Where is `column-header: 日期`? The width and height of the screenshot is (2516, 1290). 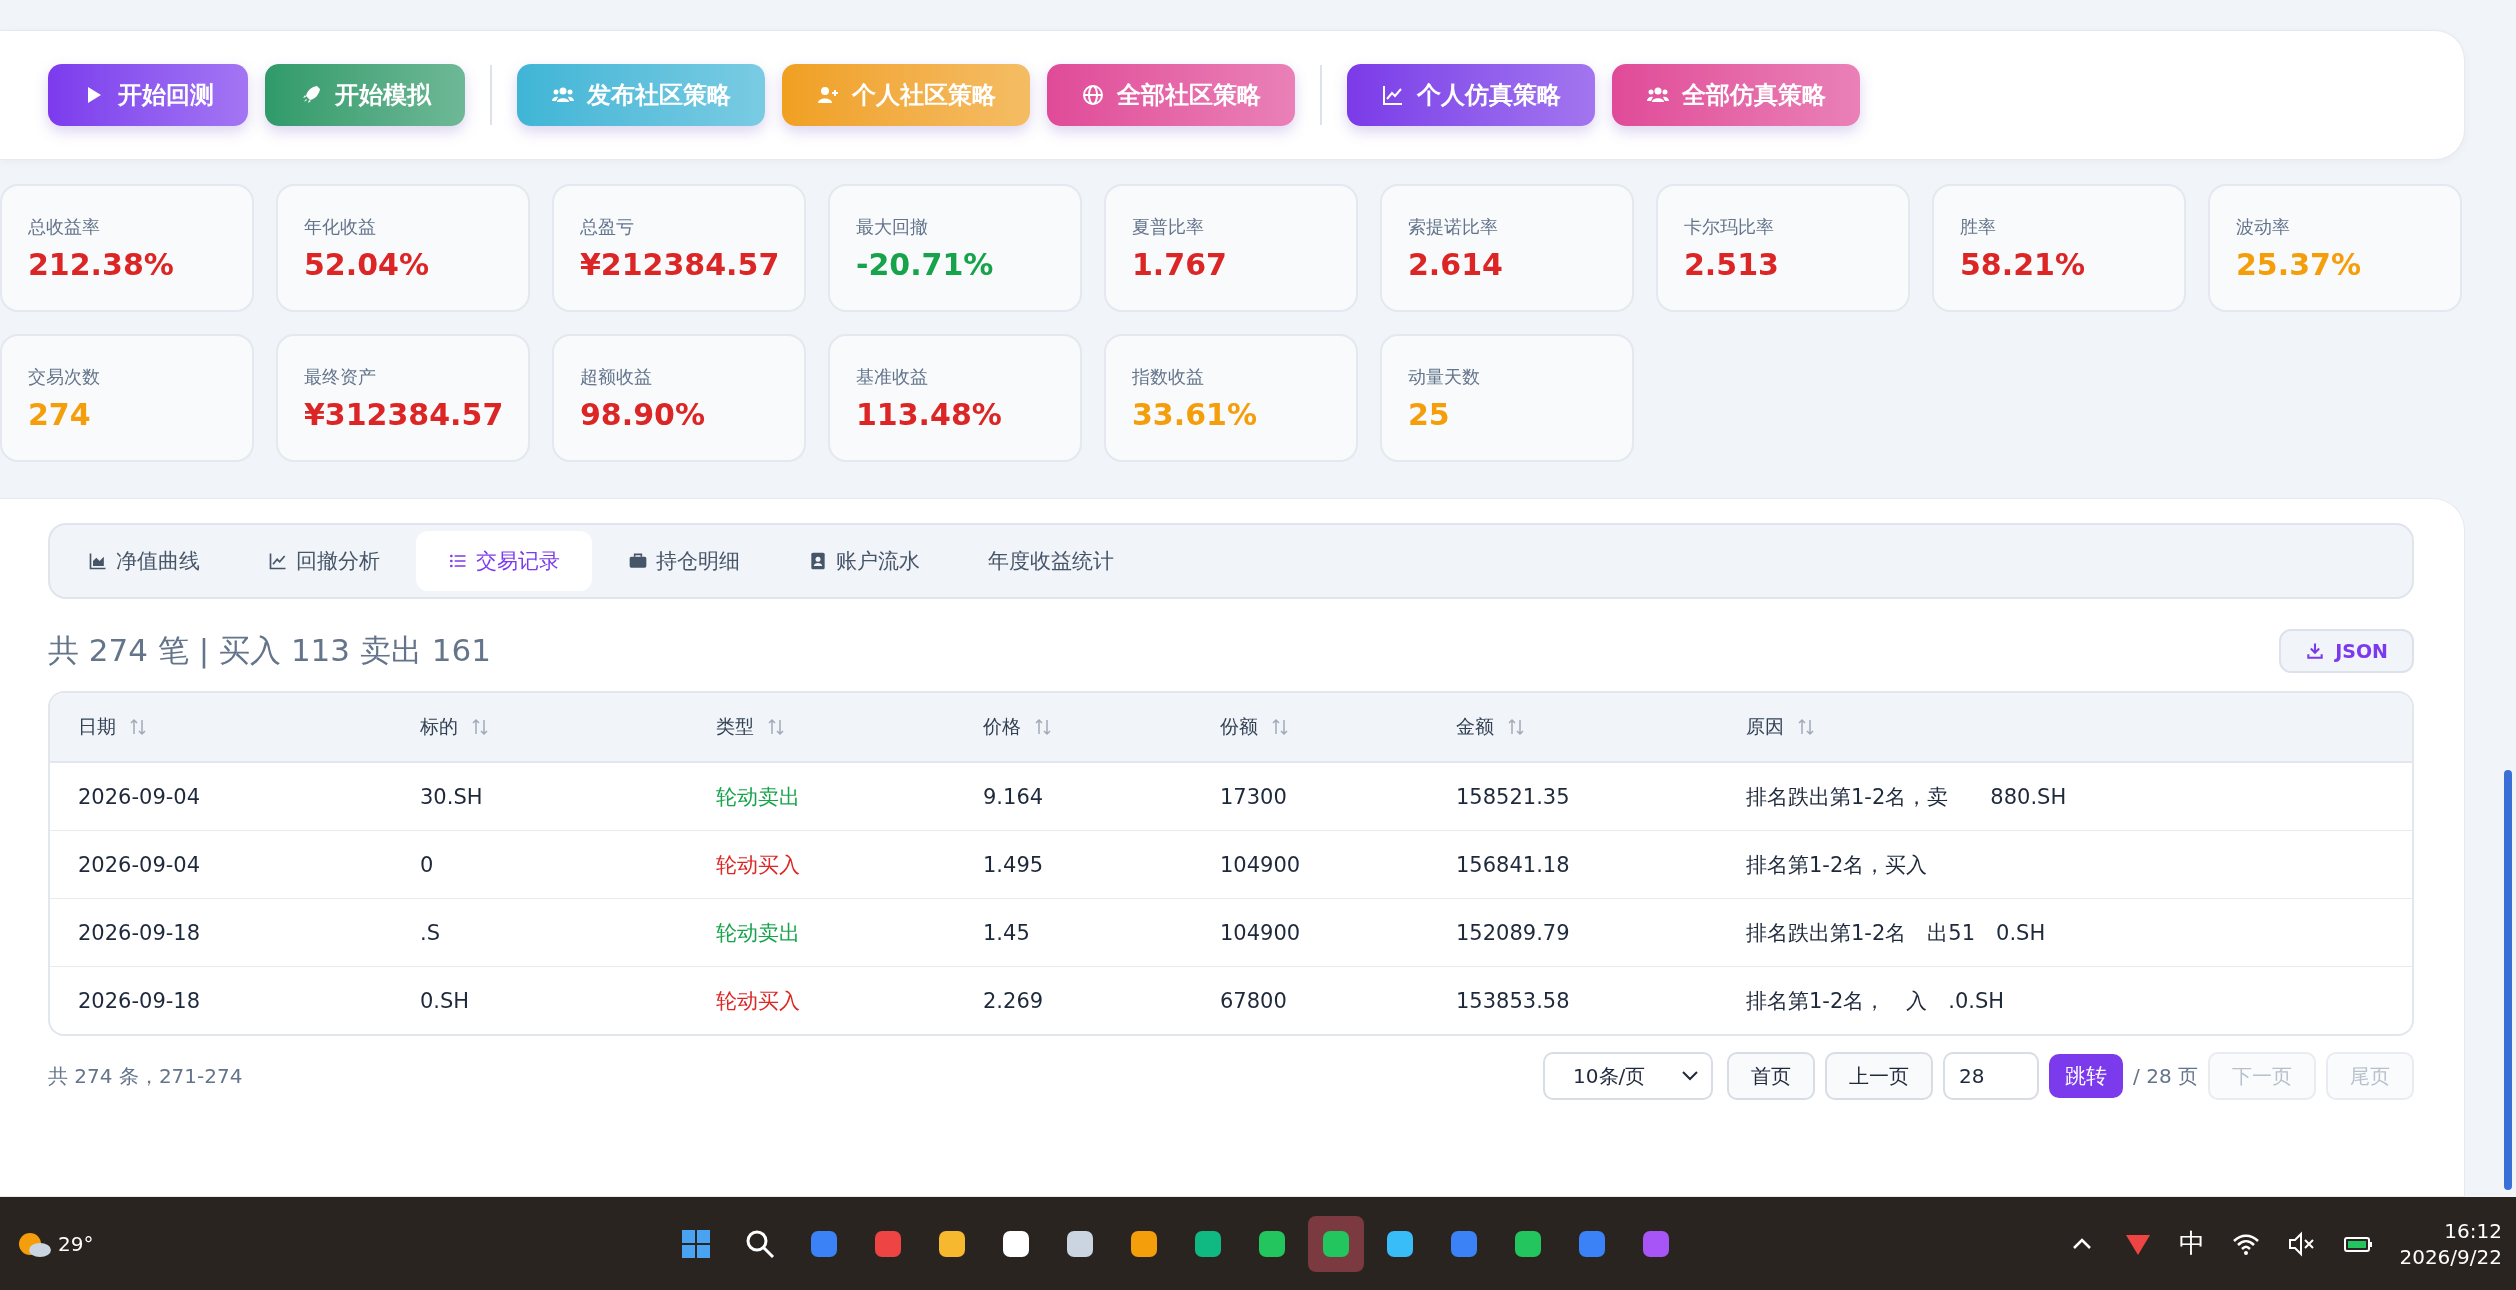 column-header: 日期 is located at coordinates (97, 726).